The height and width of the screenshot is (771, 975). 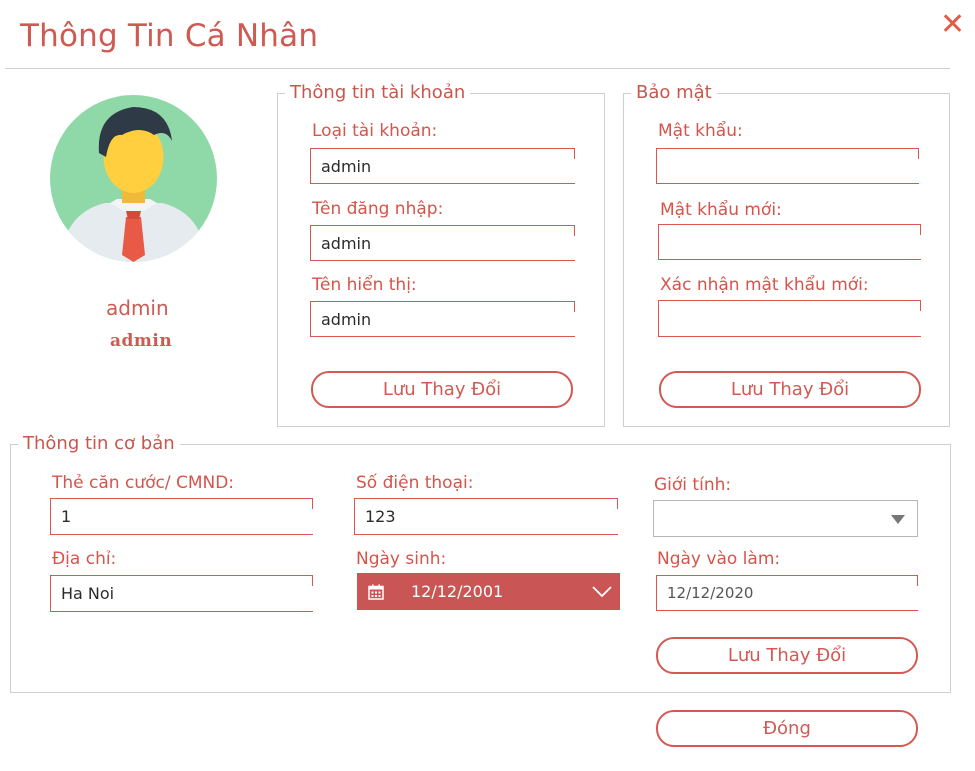 I want to click on profile-role: admin, so click(x=141, y=341).